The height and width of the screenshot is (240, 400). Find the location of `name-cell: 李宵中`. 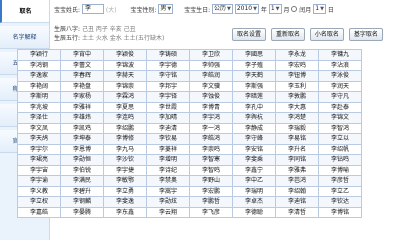

name-cell: 李宵中 is located at coordinates (82, 55).